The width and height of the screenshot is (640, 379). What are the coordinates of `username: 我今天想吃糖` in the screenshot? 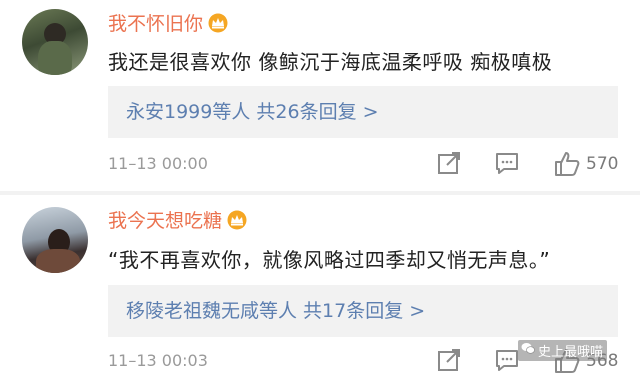 It's located at (178, 219).